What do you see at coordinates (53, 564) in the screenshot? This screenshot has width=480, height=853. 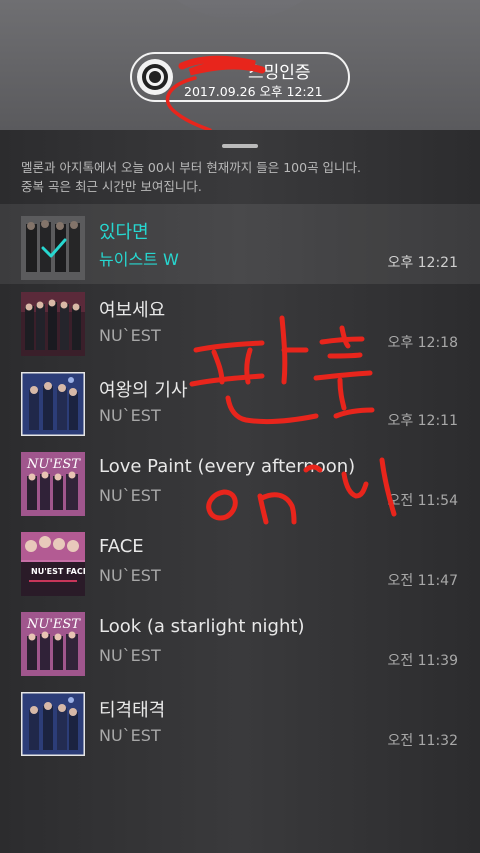 I see `album-thumbnail: NU'EST FACE` at bounding box center [53, 564].